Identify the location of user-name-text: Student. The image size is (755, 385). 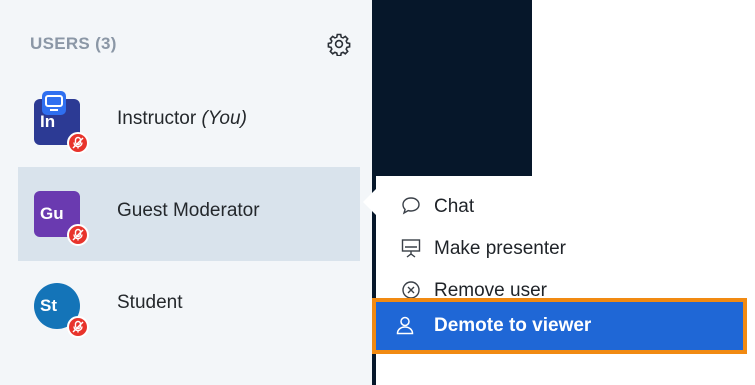
(150, 302).